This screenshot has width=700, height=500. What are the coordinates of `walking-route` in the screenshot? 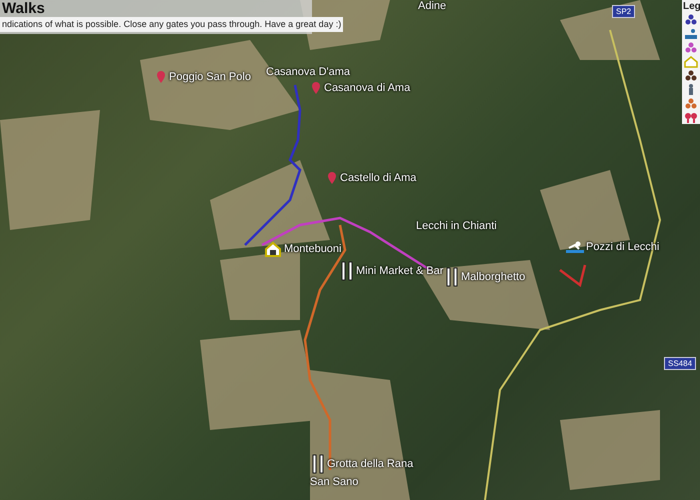 It's located at (572, 276).